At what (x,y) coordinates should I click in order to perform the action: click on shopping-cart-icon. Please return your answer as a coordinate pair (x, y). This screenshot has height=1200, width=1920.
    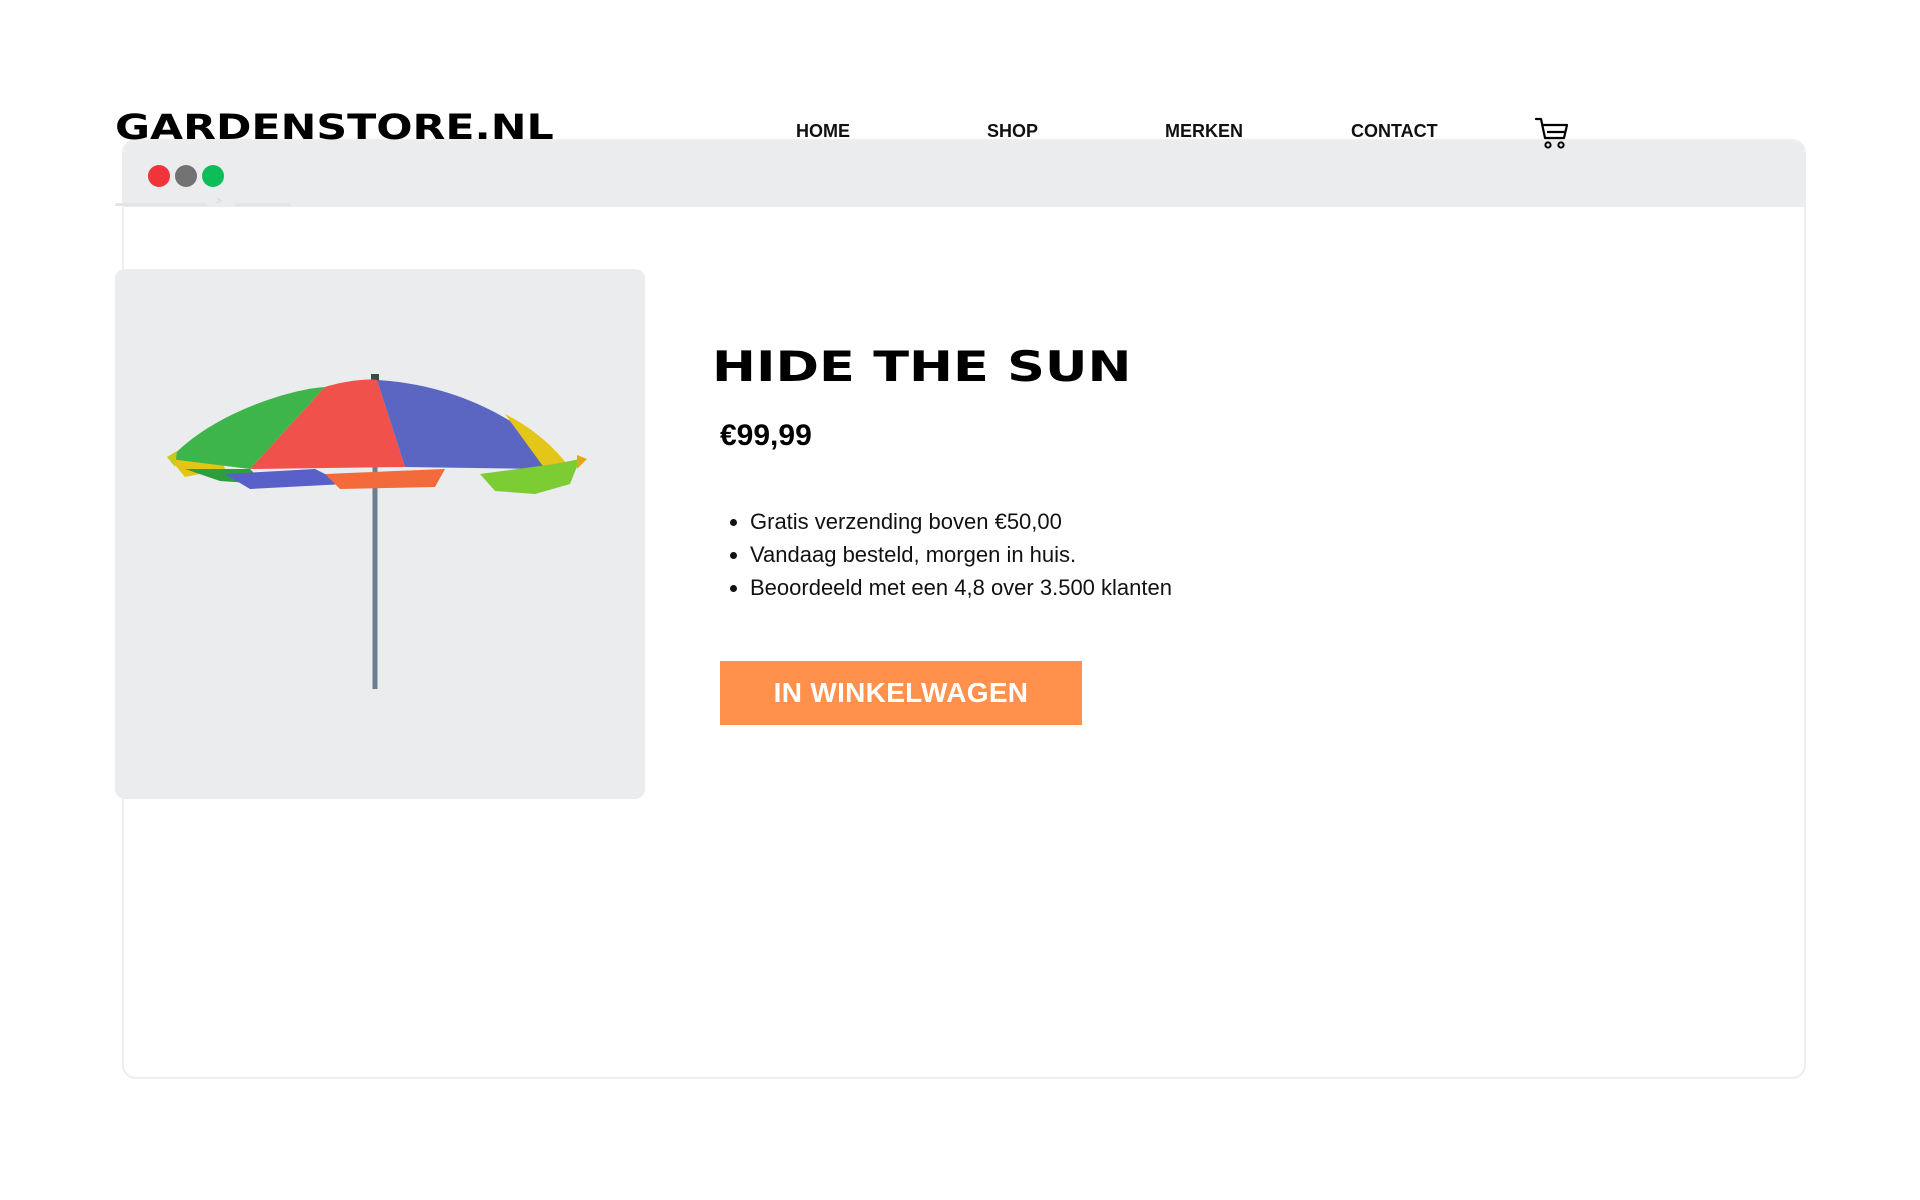
    Looking at the image, I should click on (1552, 132).